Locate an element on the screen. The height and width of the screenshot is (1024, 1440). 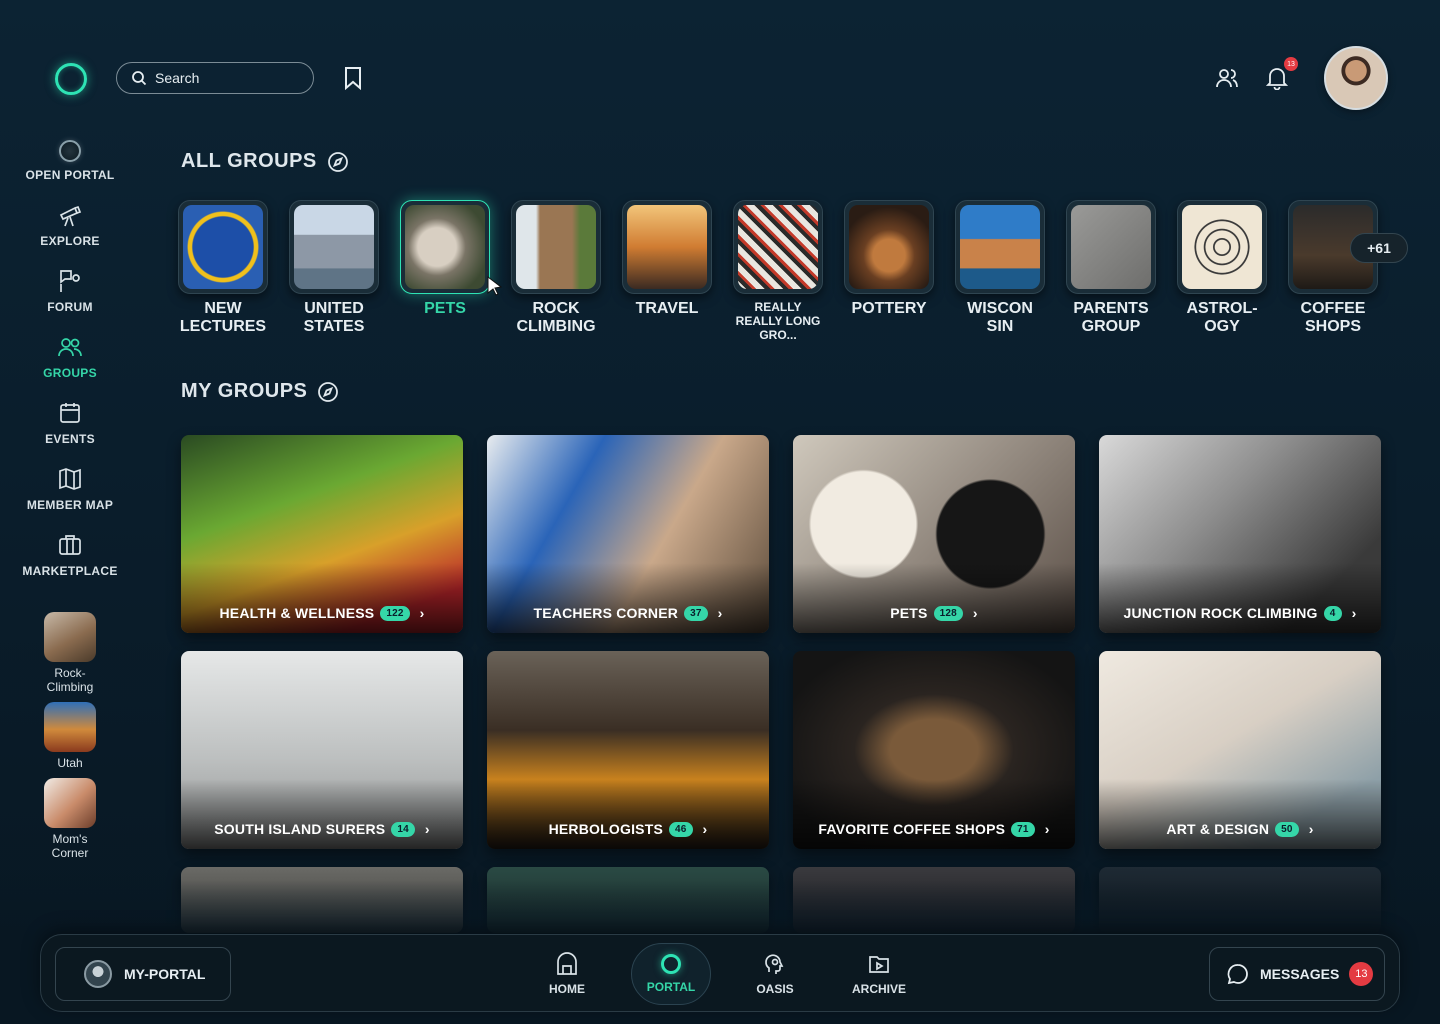
calendar-icon is located at coordinates (70, 413).